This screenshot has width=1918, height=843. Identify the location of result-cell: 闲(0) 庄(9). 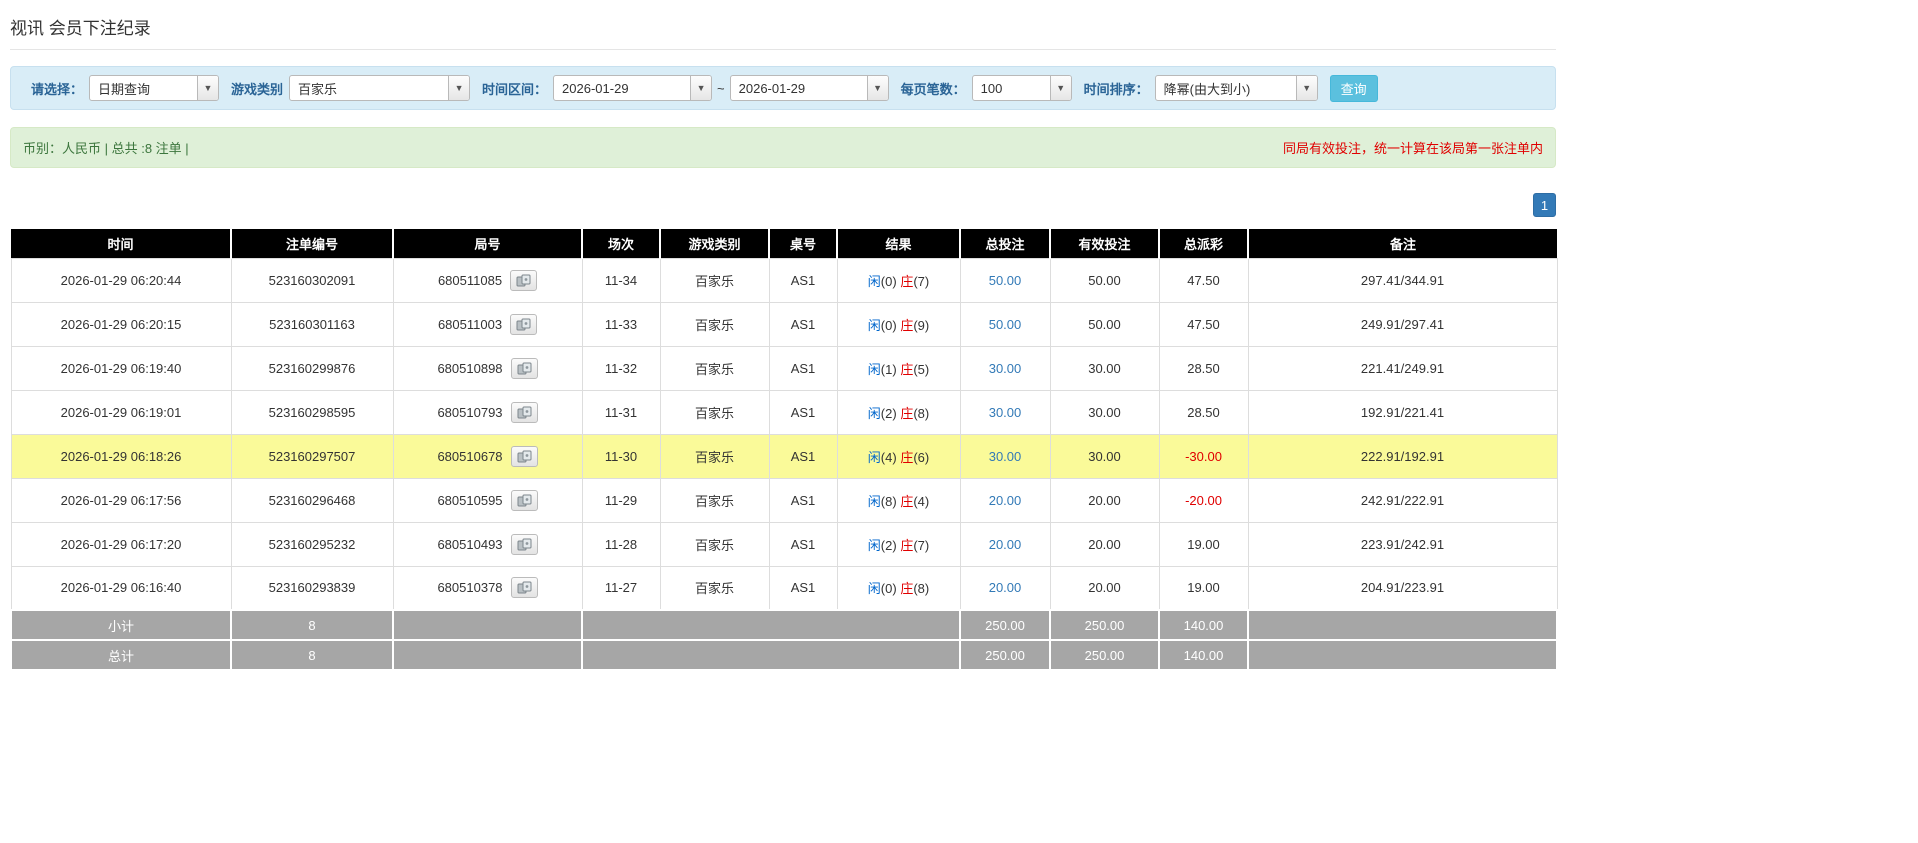
(898, 324).